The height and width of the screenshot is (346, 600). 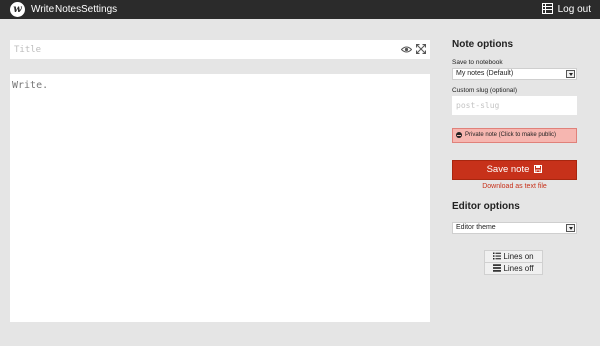 I want to click on download-text-link: Download as text file, so click(x=514, y=186).